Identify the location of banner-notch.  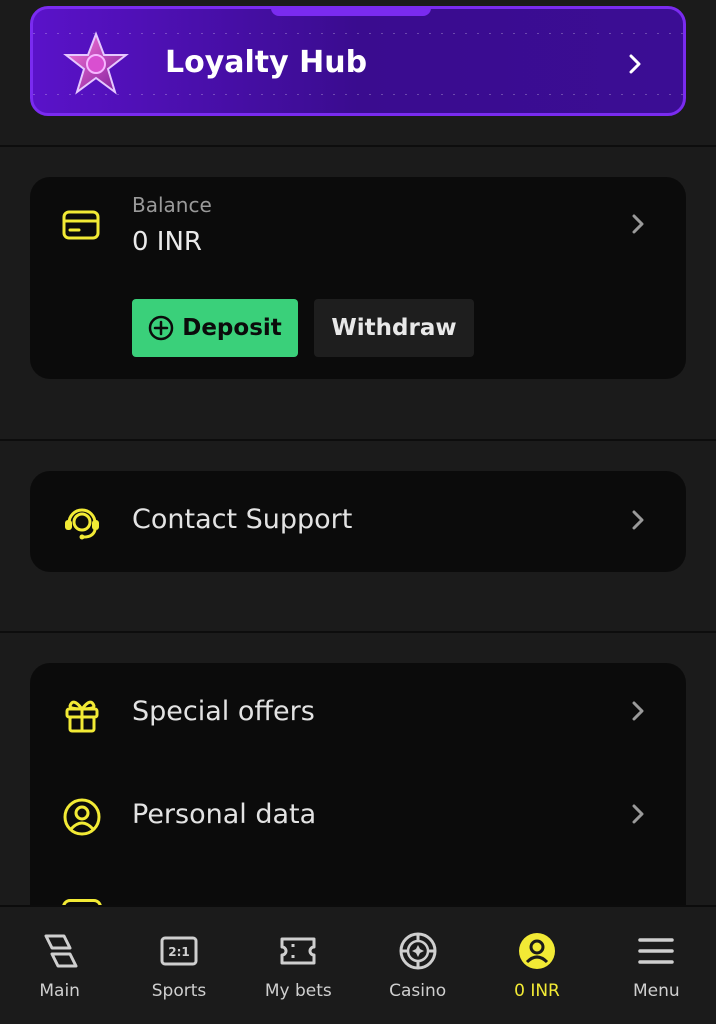
(351, 12).